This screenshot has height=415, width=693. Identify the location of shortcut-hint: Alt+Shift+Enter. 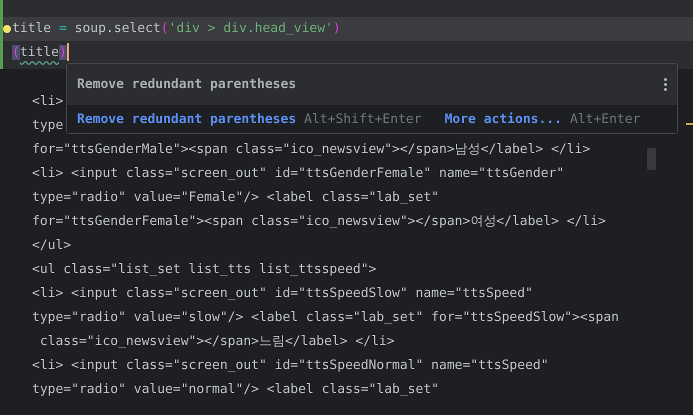
(363, 119).